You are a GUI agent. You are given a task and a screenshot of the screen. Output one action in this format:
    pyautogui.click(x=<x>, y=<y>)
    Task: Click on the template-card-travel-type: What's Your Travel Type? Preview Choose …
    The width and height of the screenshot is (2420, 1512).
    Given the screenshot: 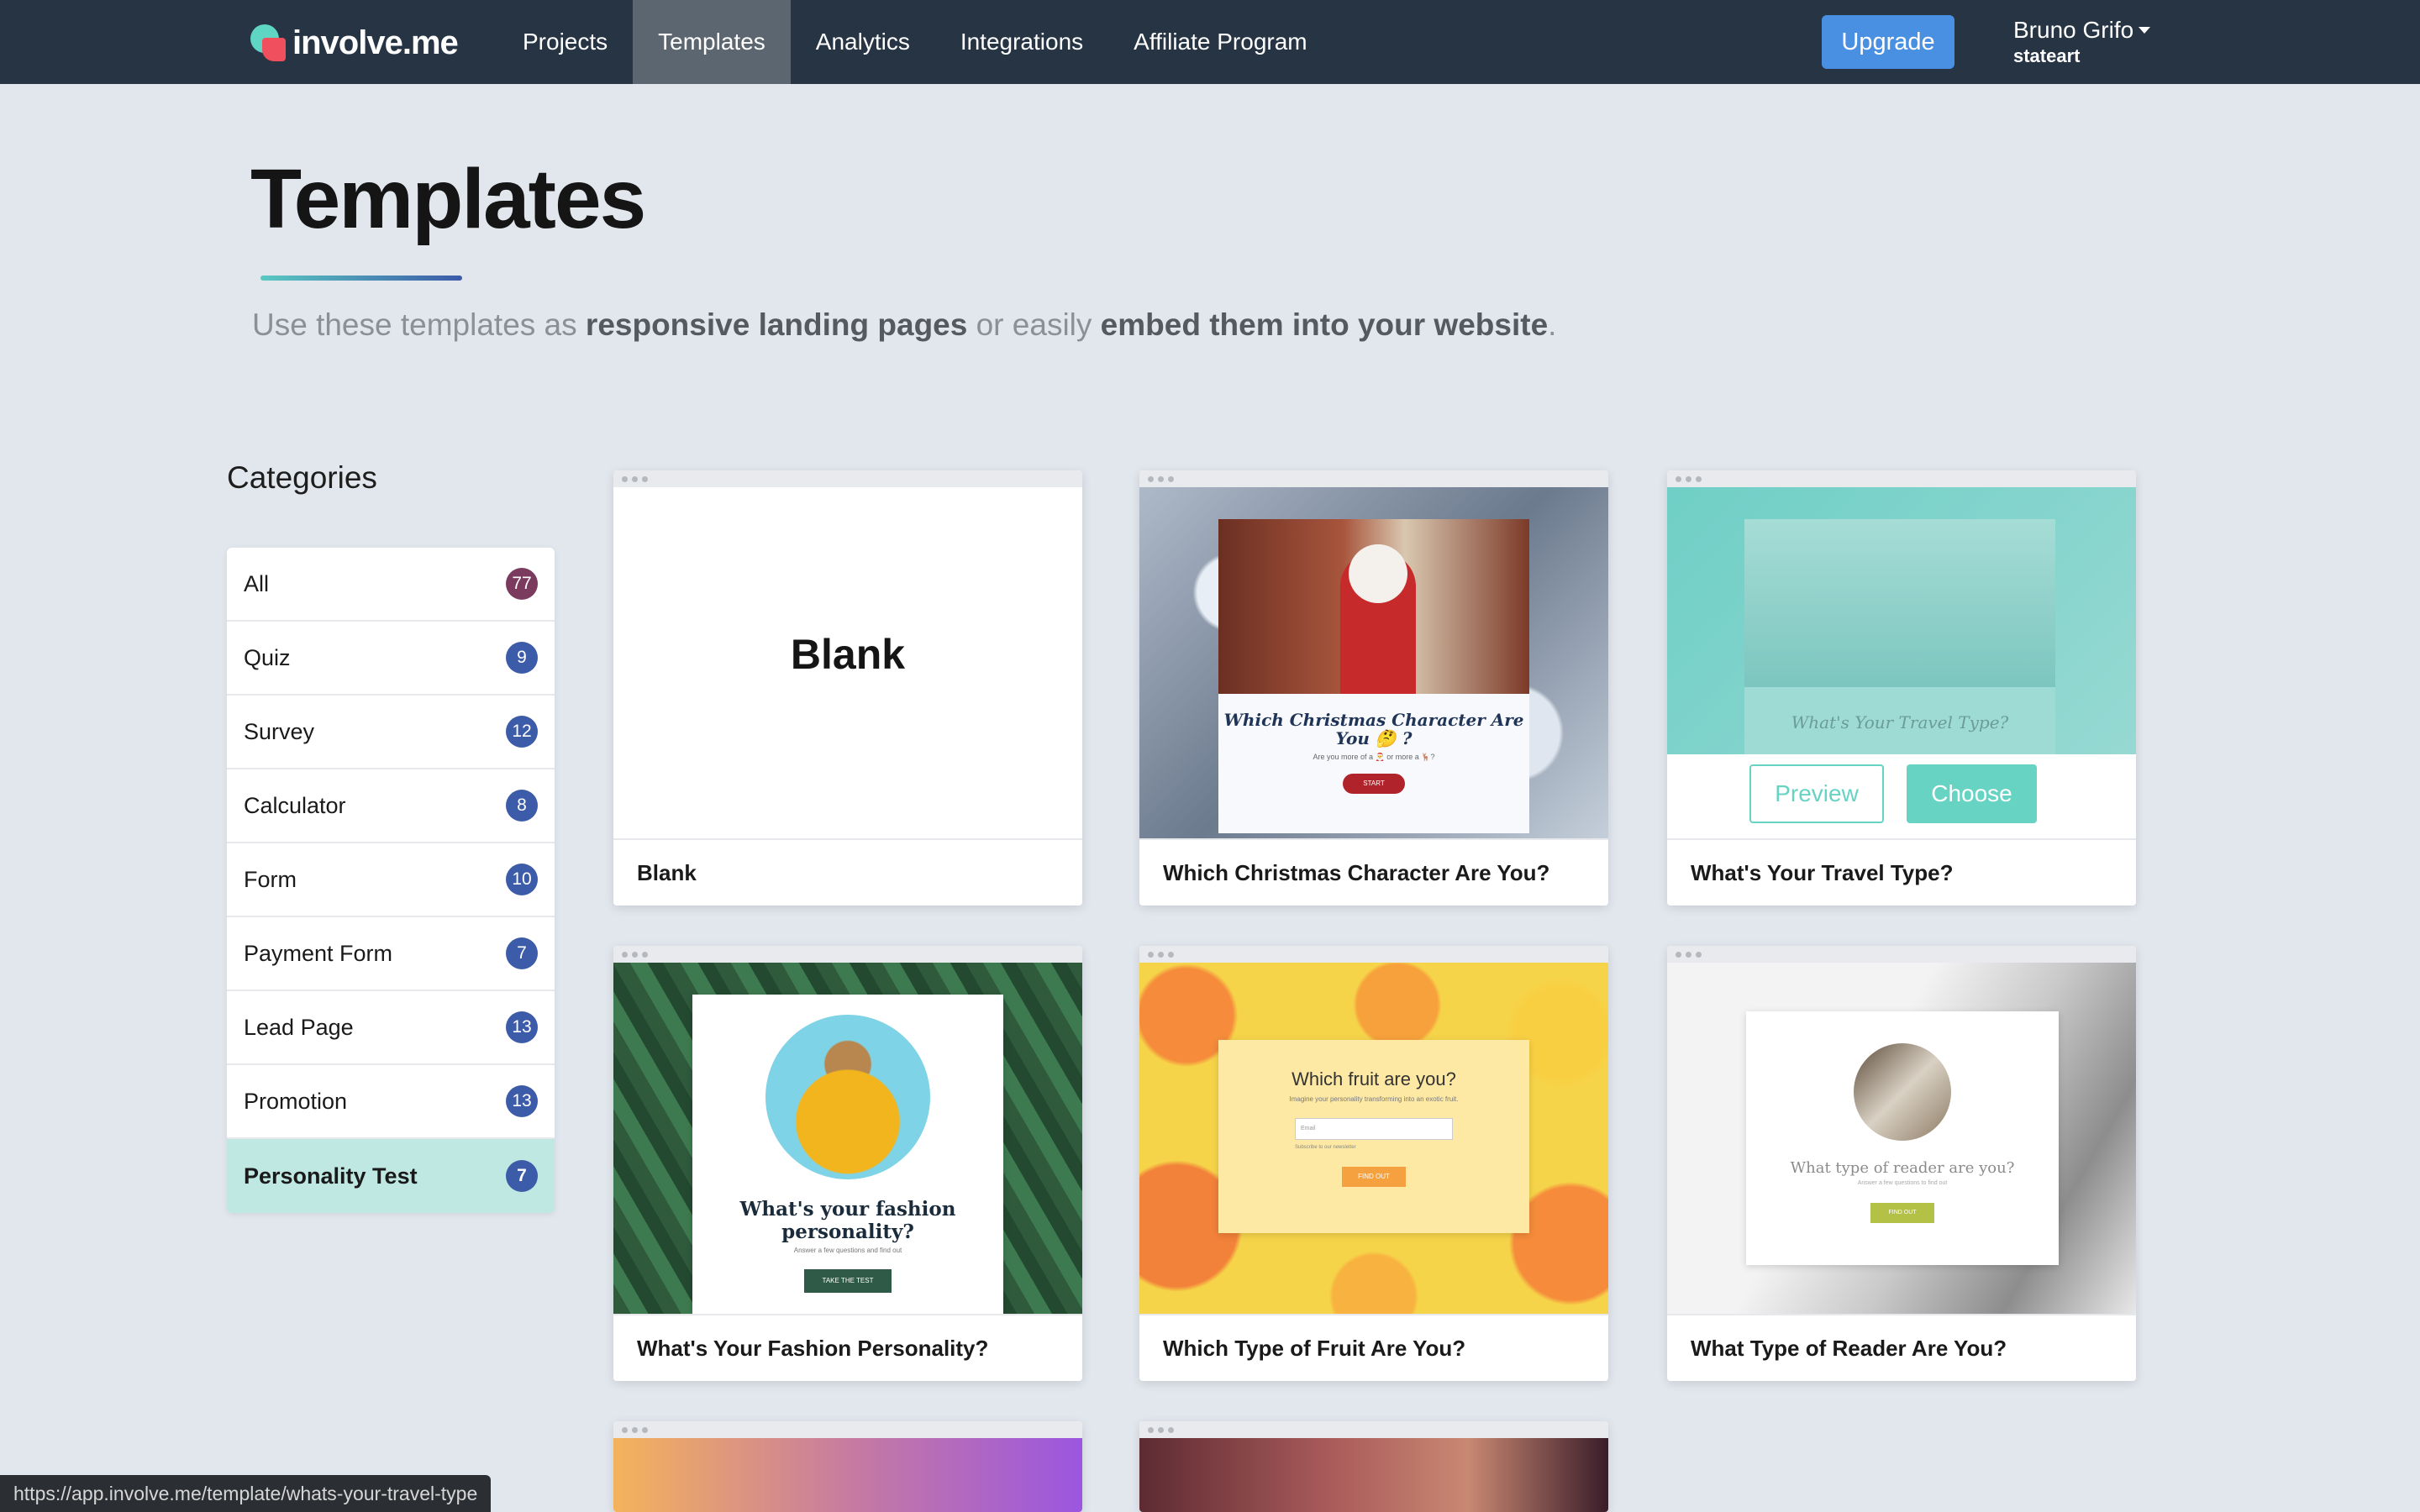 What is the action you would take?
    pyautogui.click(x=1902, y=688)
    